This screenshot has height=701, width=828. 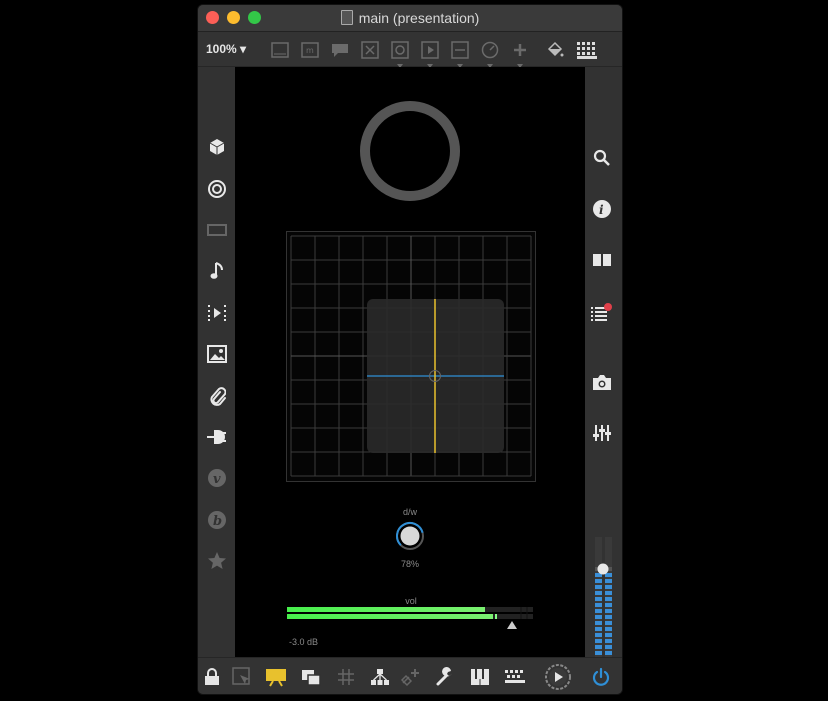 I want to click on window-title: main (presentation), so click(x=410, y=18).